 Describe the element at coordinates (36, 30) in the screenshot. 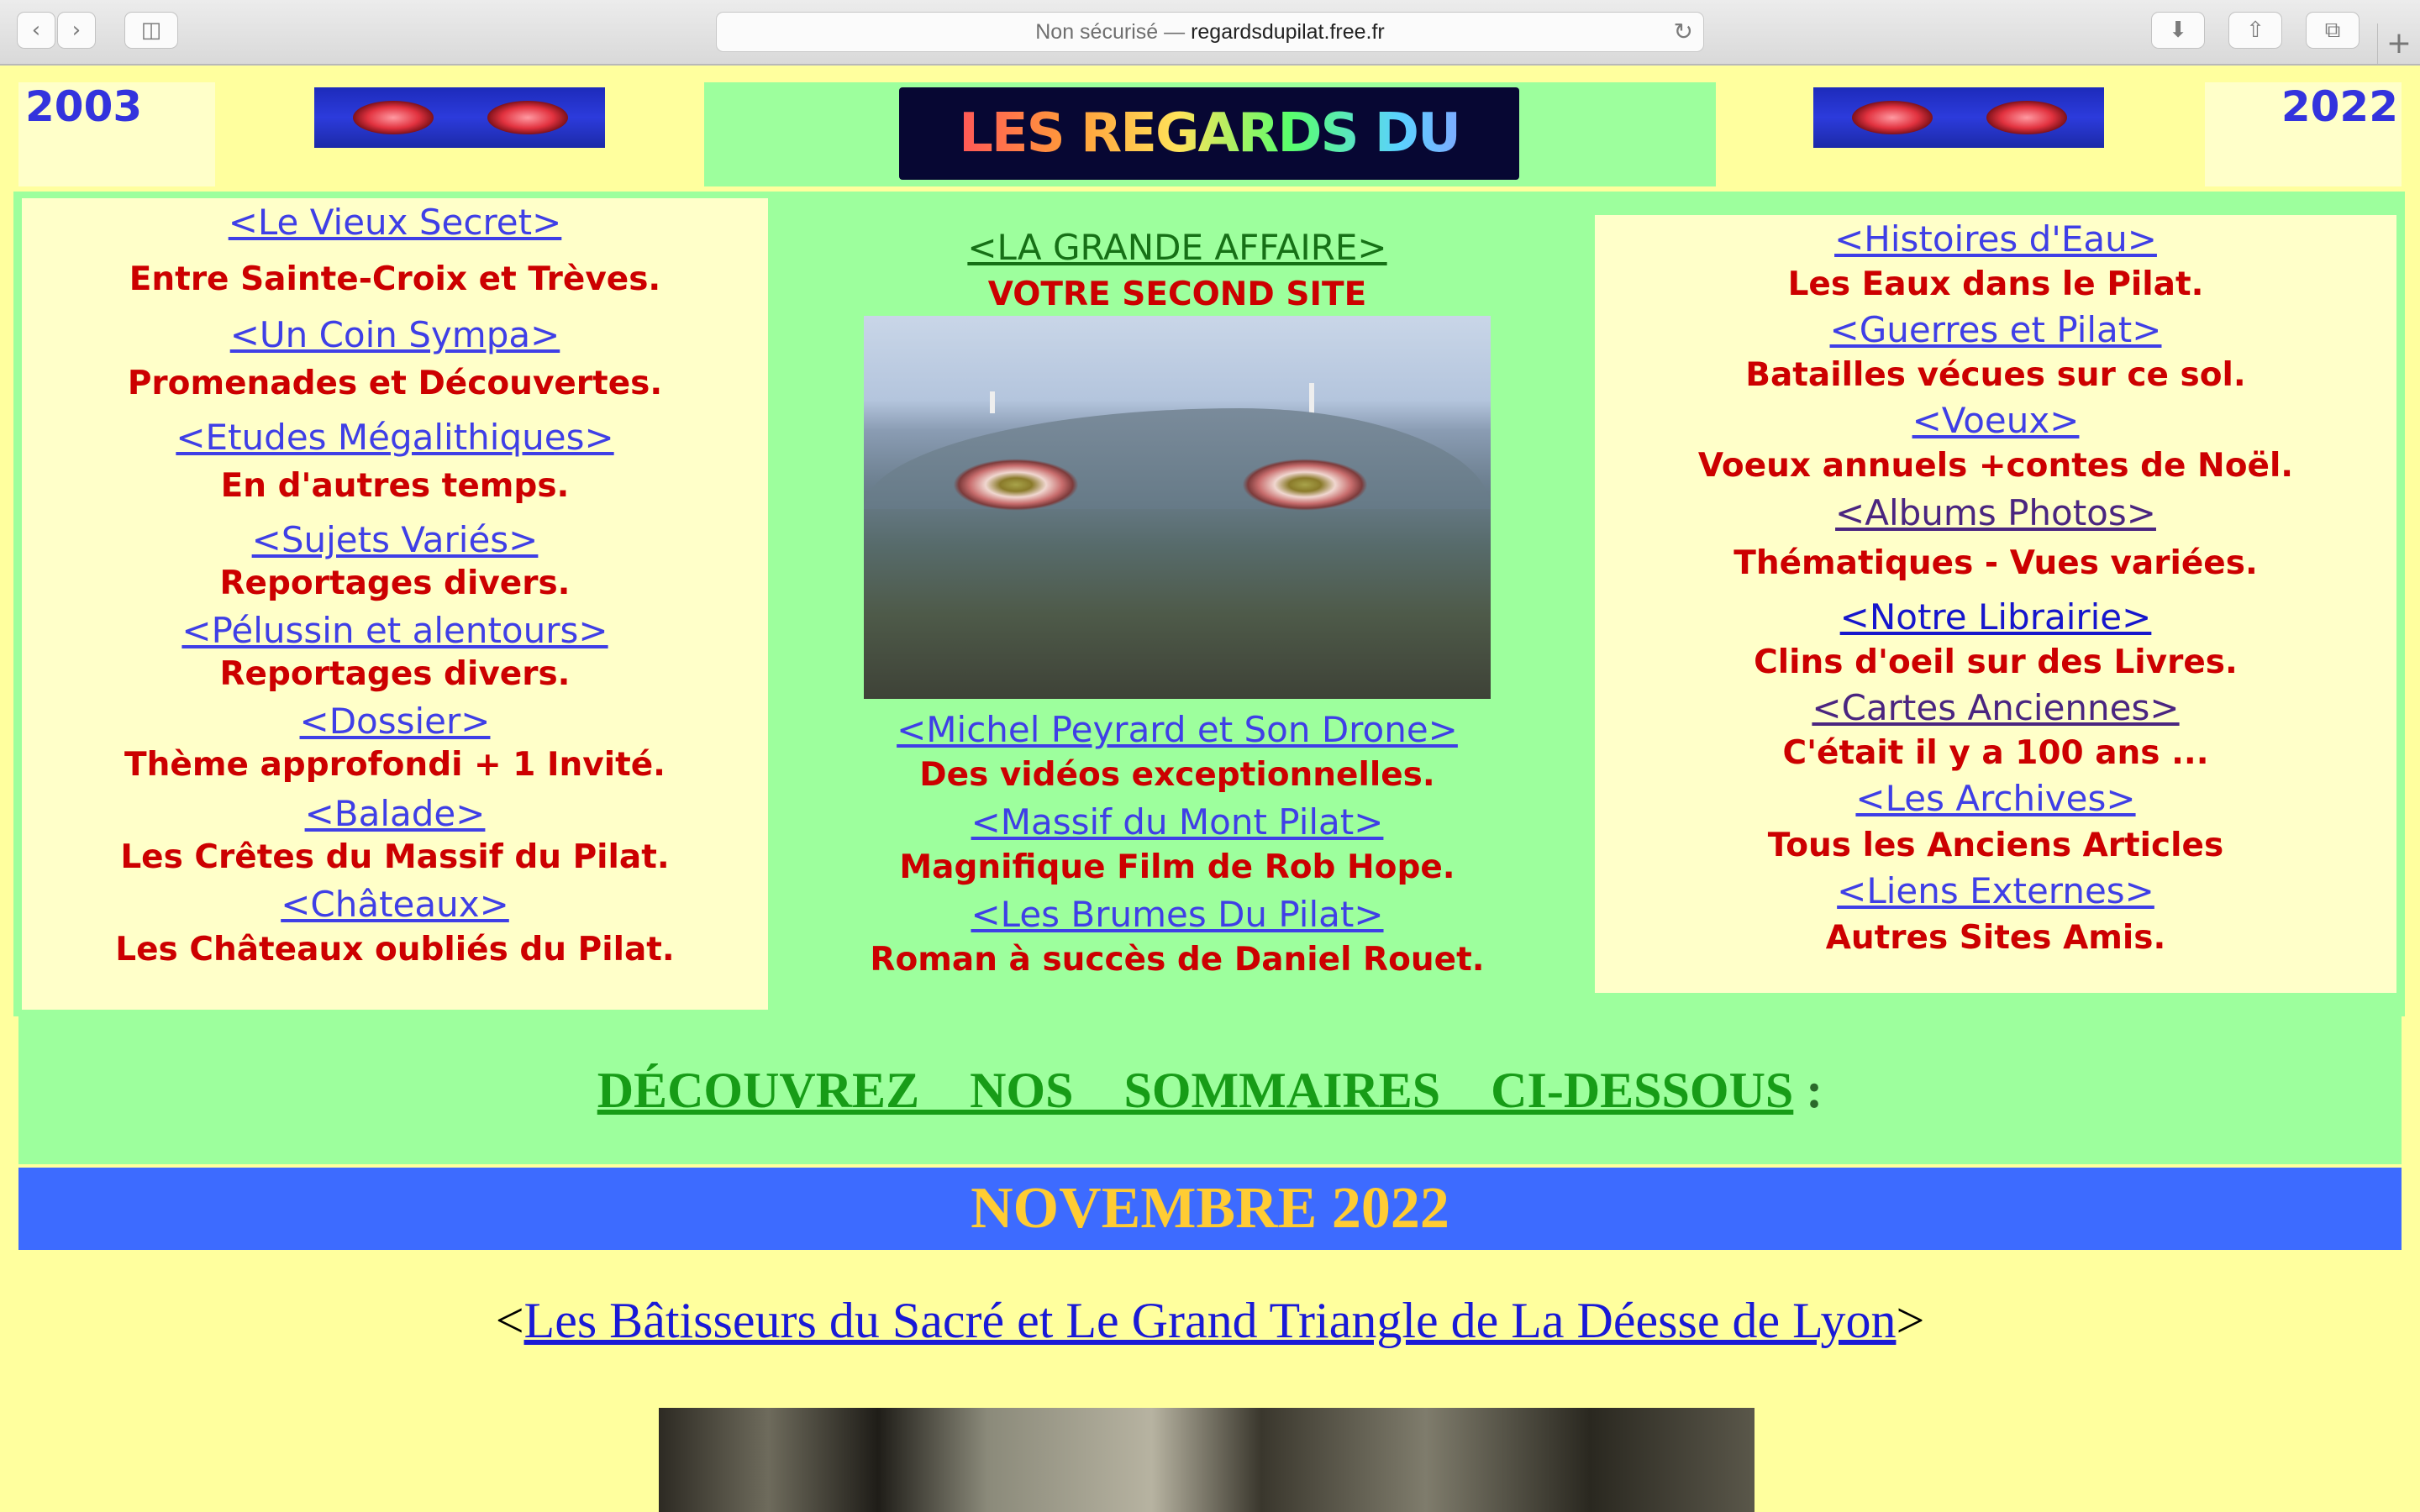

I see `back-icon: ‹` at that location.